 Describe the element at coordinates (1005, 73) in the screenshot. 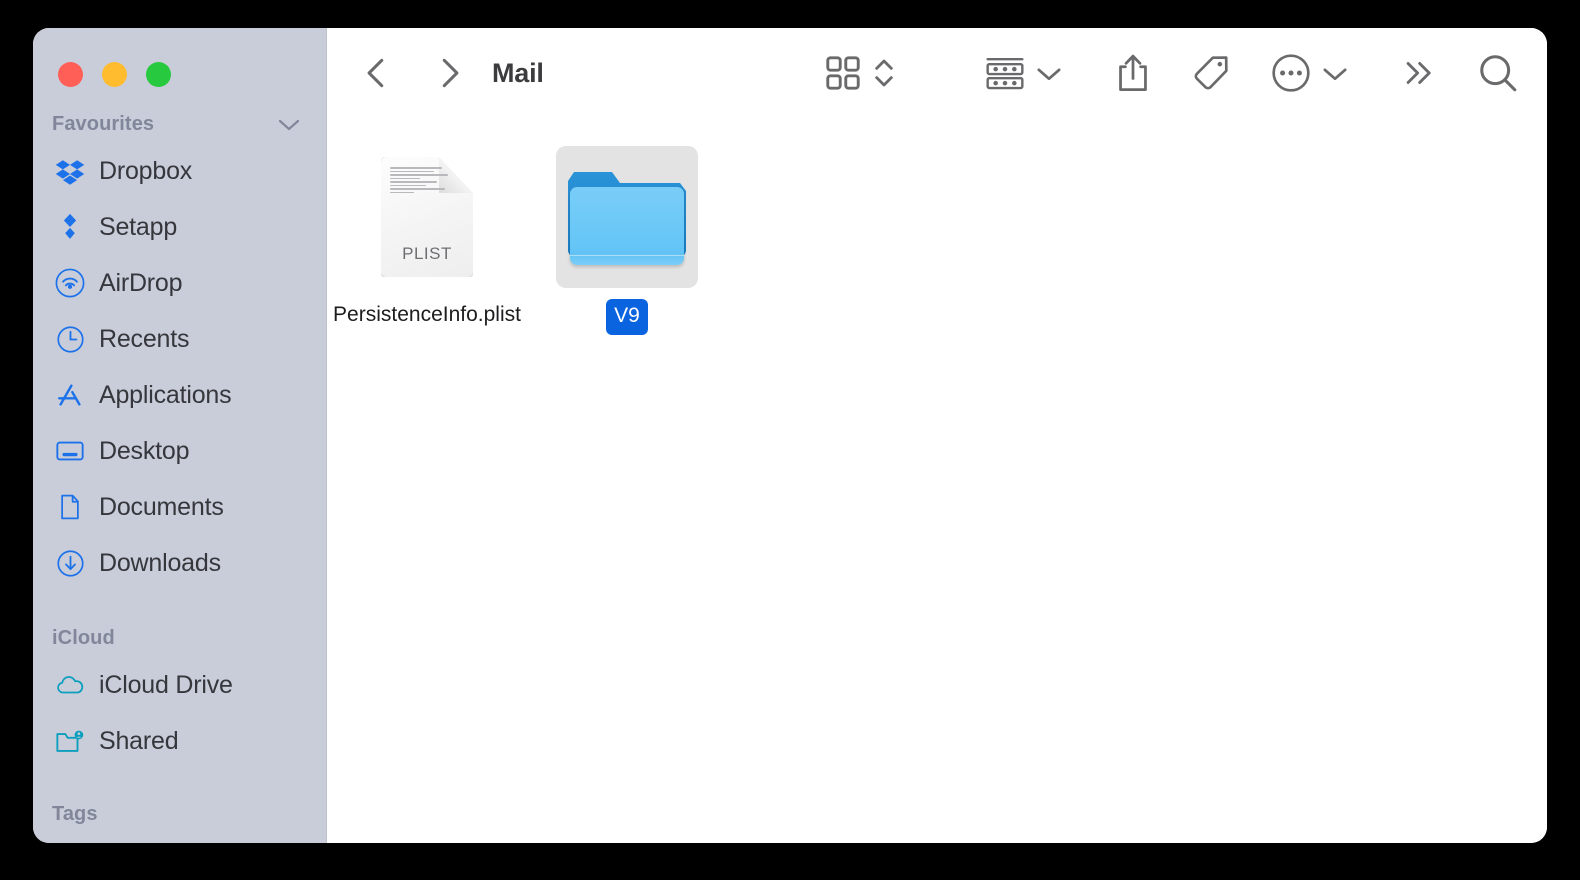

I see `group-by-button` at that location.